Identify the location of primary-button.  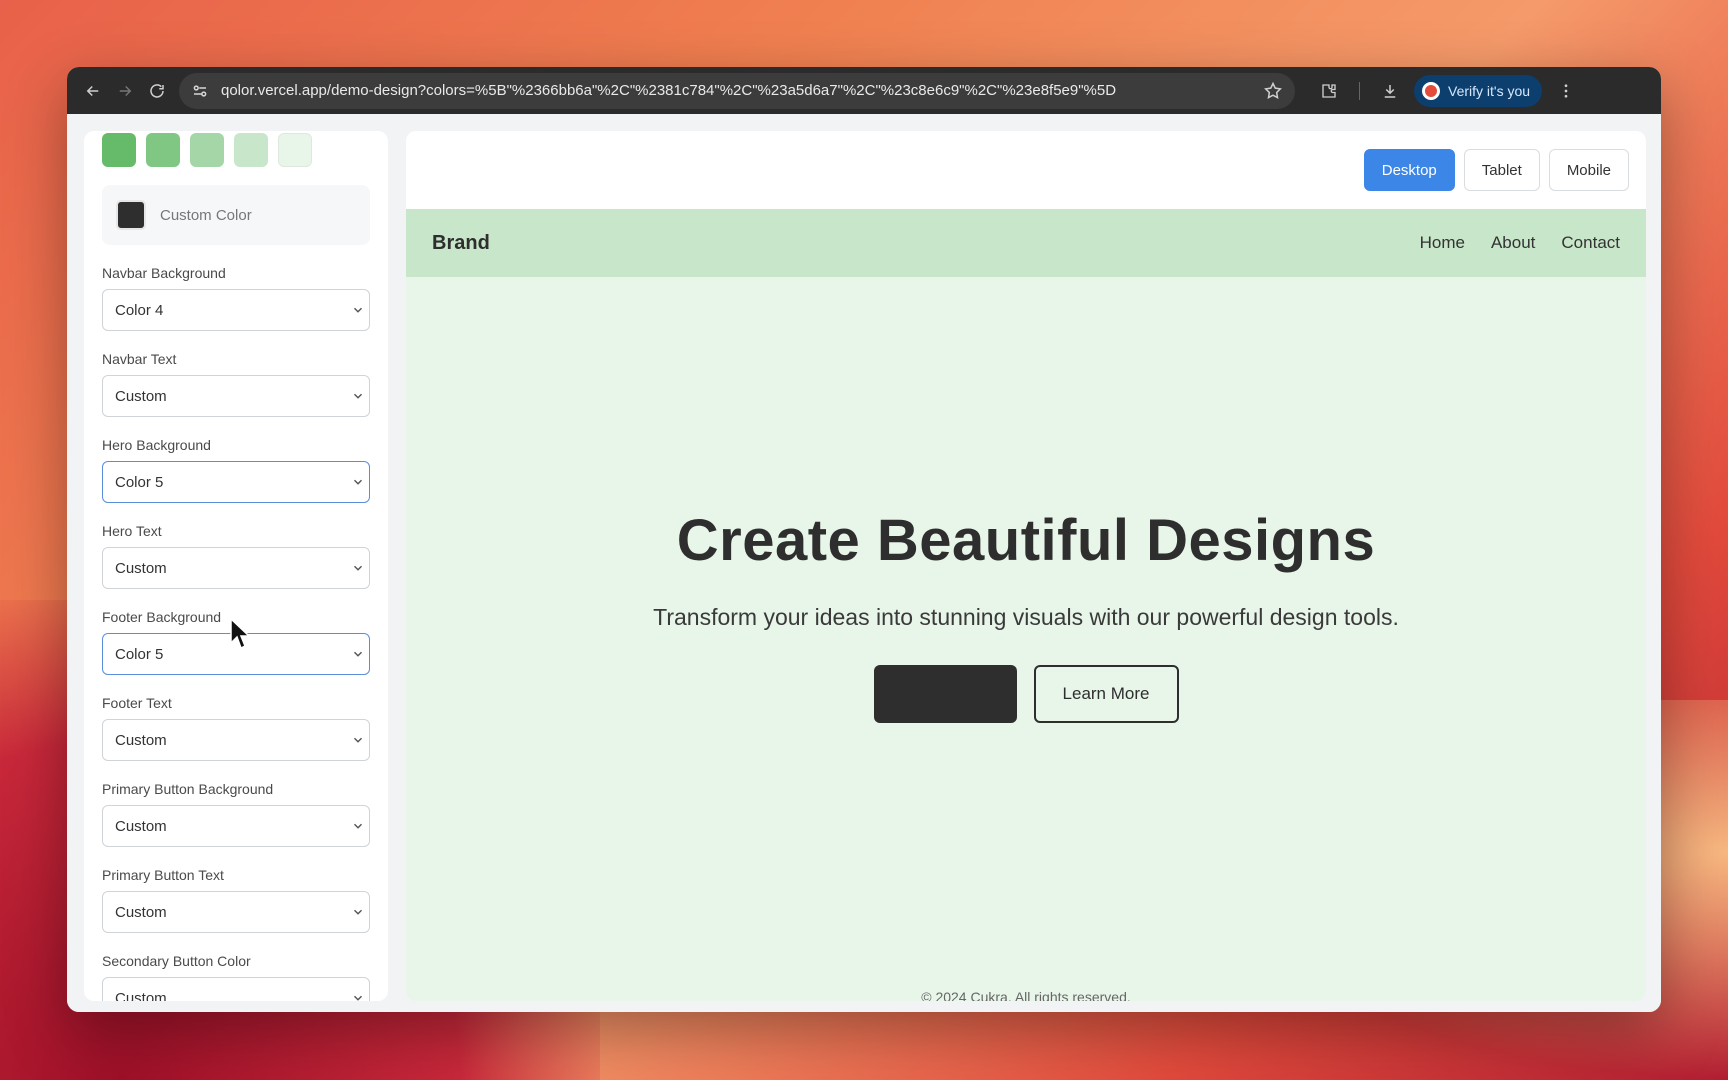
(945, 694).